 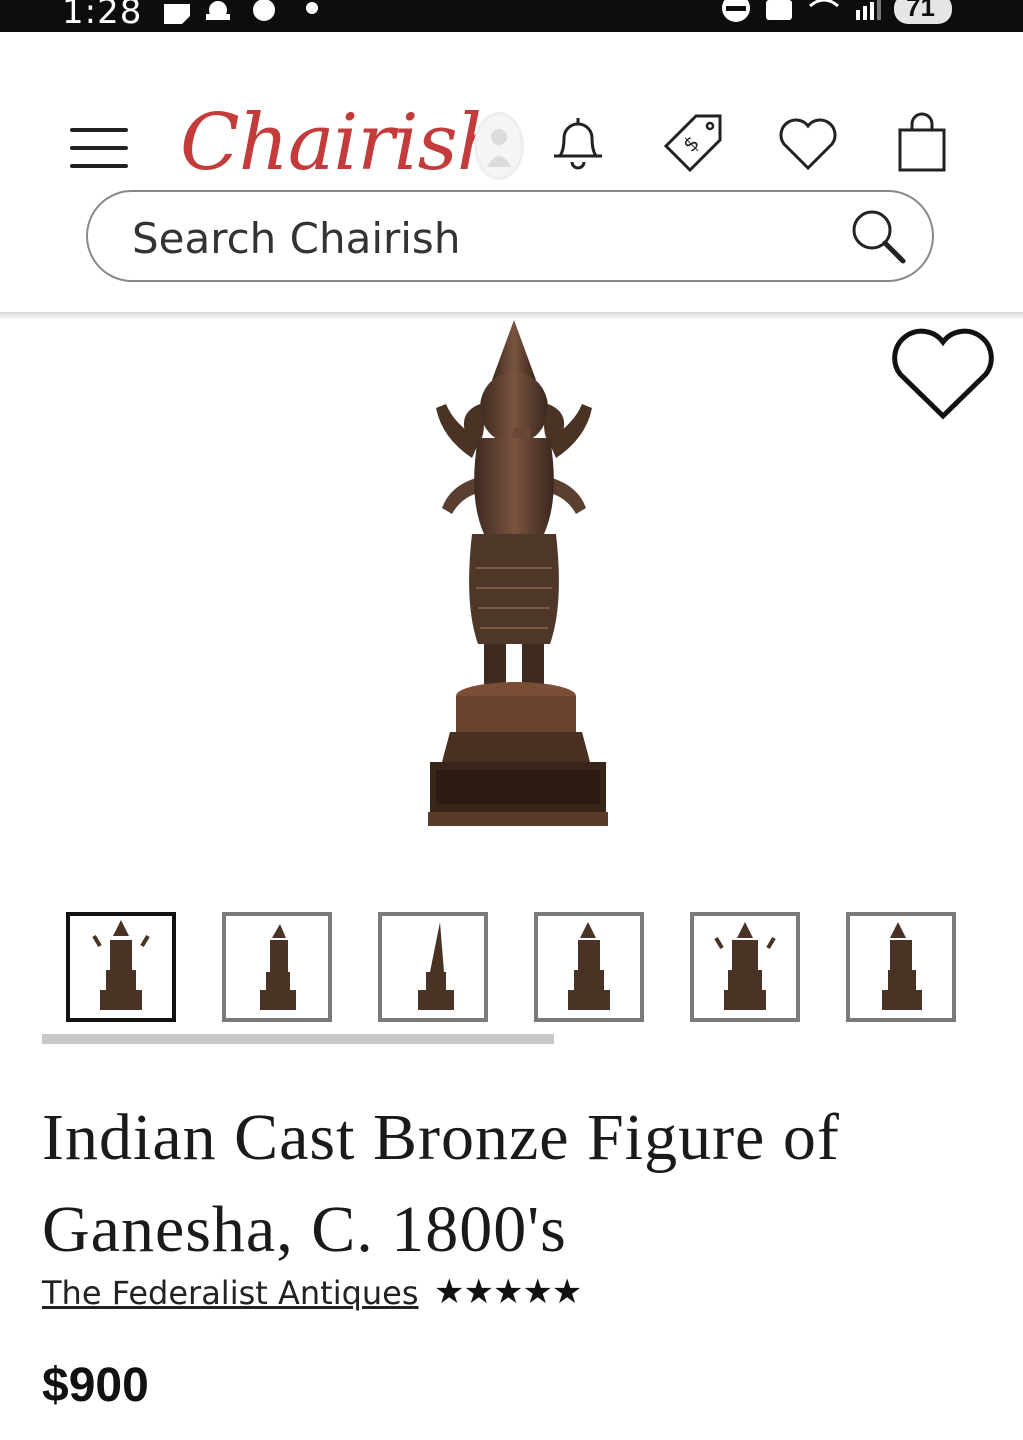 I want to click on price-tag-icon: $, so click(x=694, y=144).